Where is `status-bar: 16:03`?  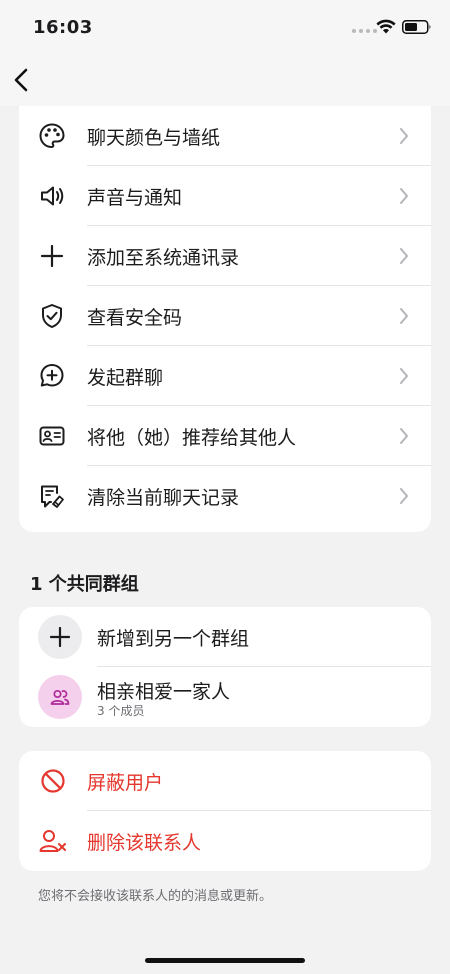
status-bar: 16:03 is located at coordinates (225, 26).